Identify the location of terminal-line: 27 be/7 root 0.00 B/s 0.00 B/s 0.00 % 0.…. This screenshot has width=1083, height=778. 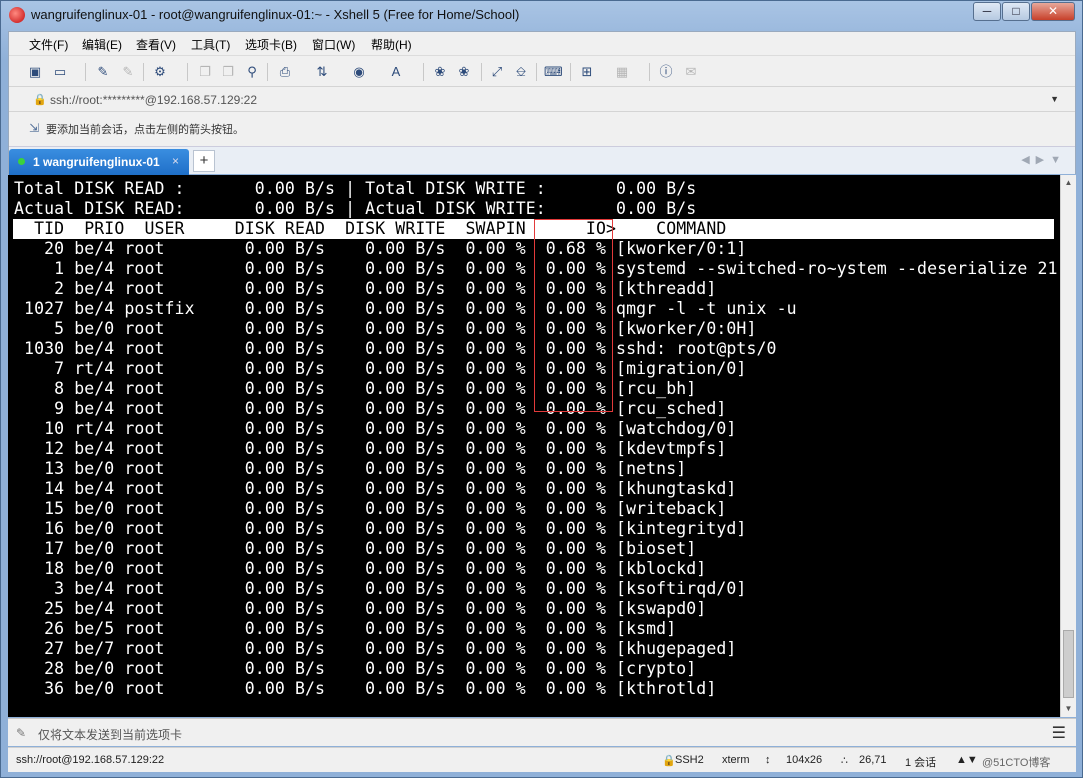
(375, 648).